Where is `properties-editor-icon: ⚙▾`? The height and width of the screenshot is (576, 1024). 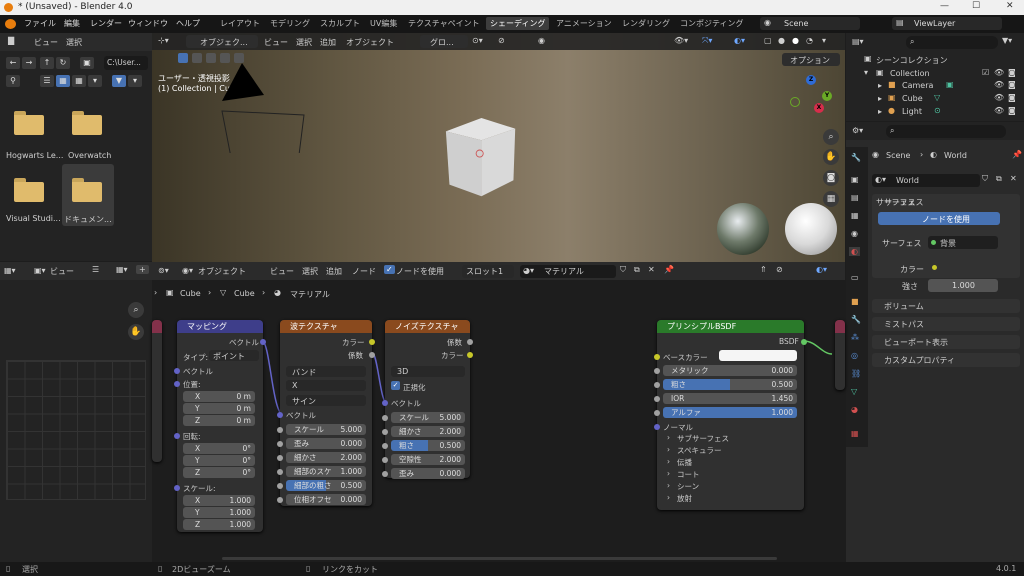 properties-editor-icon: ⚙▾ is located at coordinates (857, 130).